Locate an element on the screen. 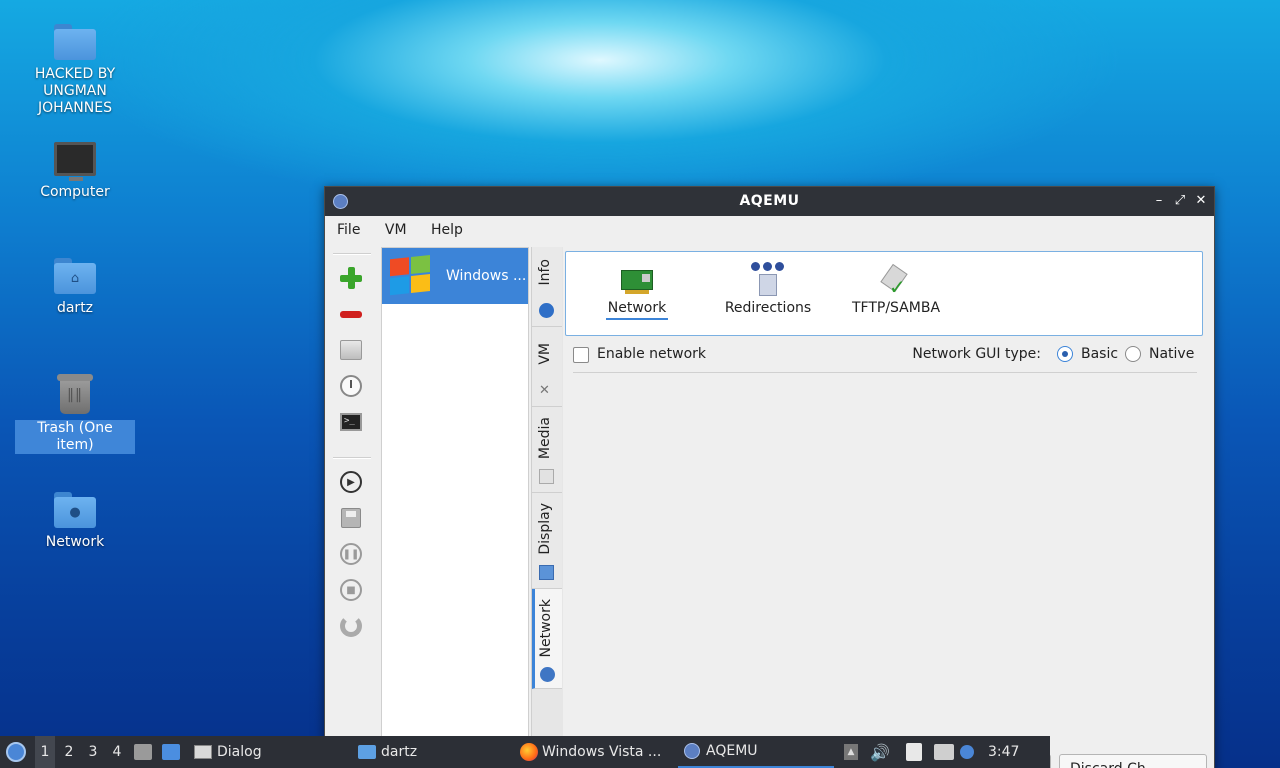 The width and height of the screenshot is (1280, 768). menu-file: File is located at coordinates (348, 230).